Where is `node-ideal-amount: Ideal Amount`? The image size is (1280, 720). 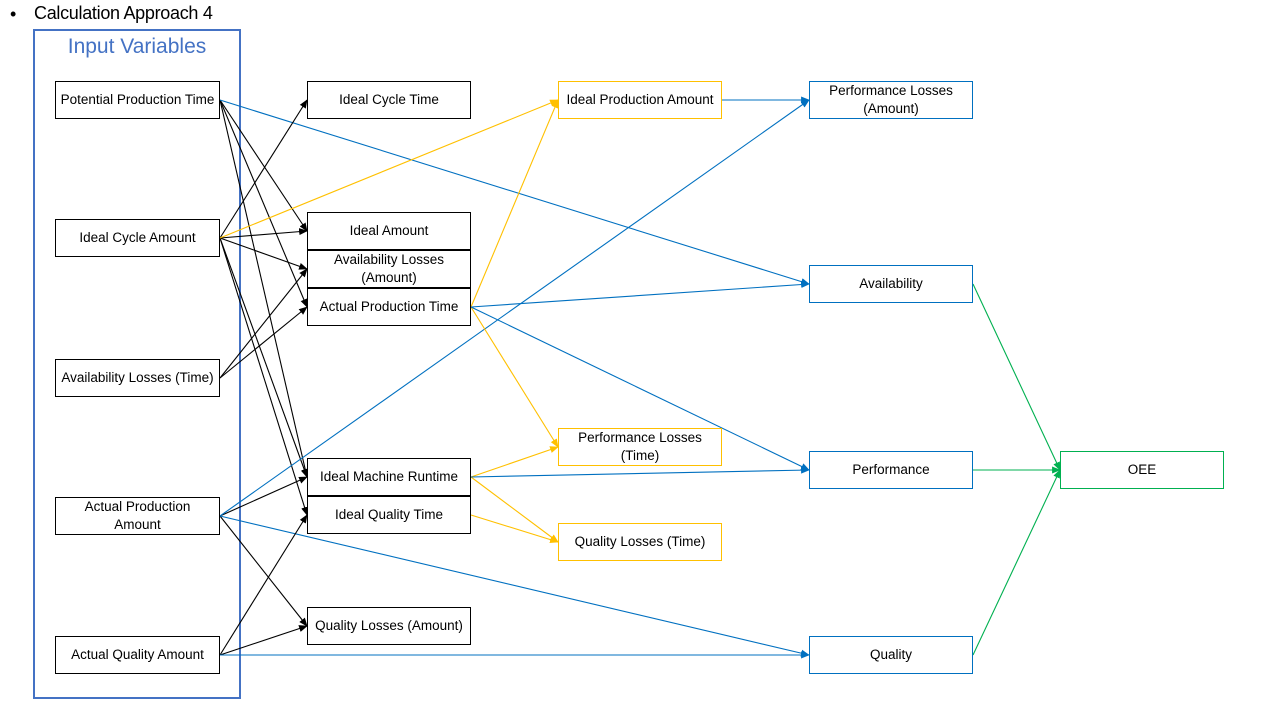 node-ideal-amount: Ideal Amount is located at coordinates (389, 231).